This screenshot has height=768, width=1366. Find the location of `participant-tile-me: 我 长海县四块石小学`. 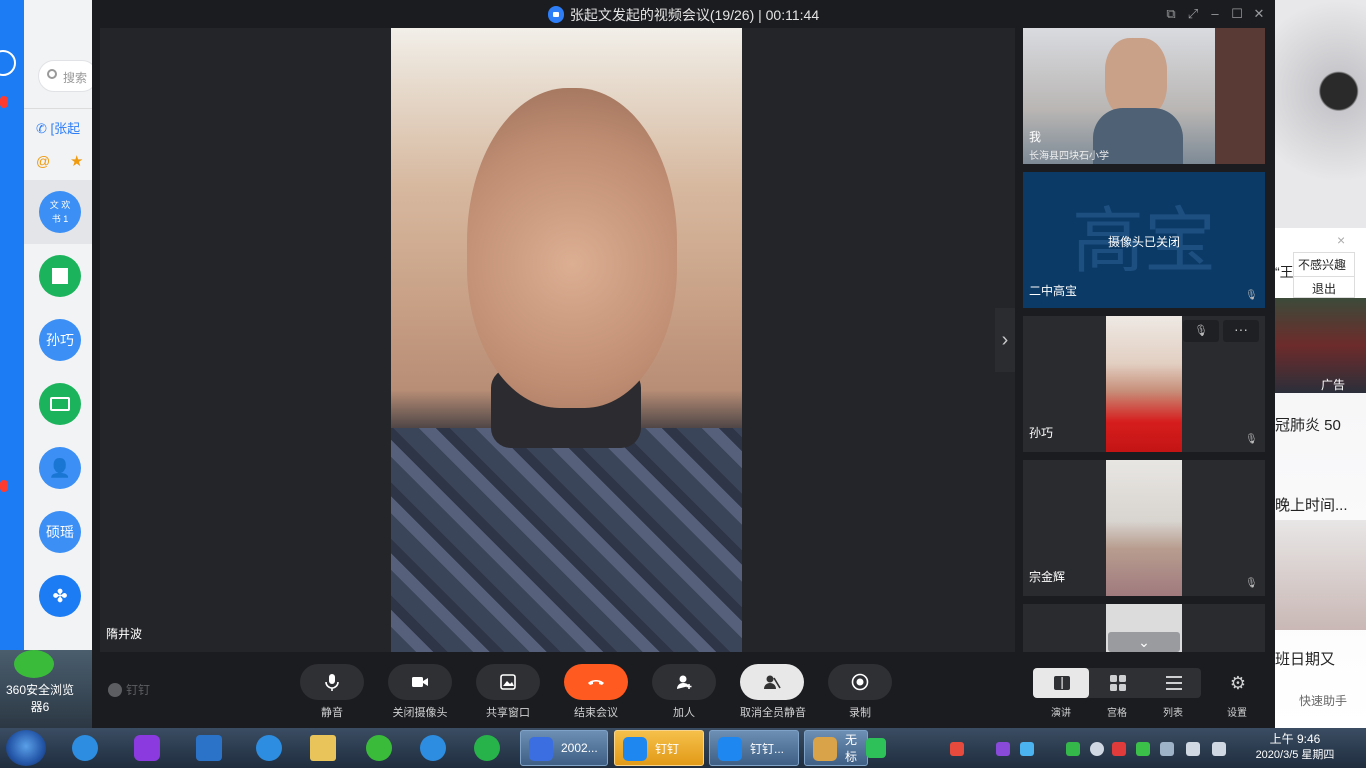

participant-tile-me: 我 长海县四块石小学 is located at coordinates (1144, 96).